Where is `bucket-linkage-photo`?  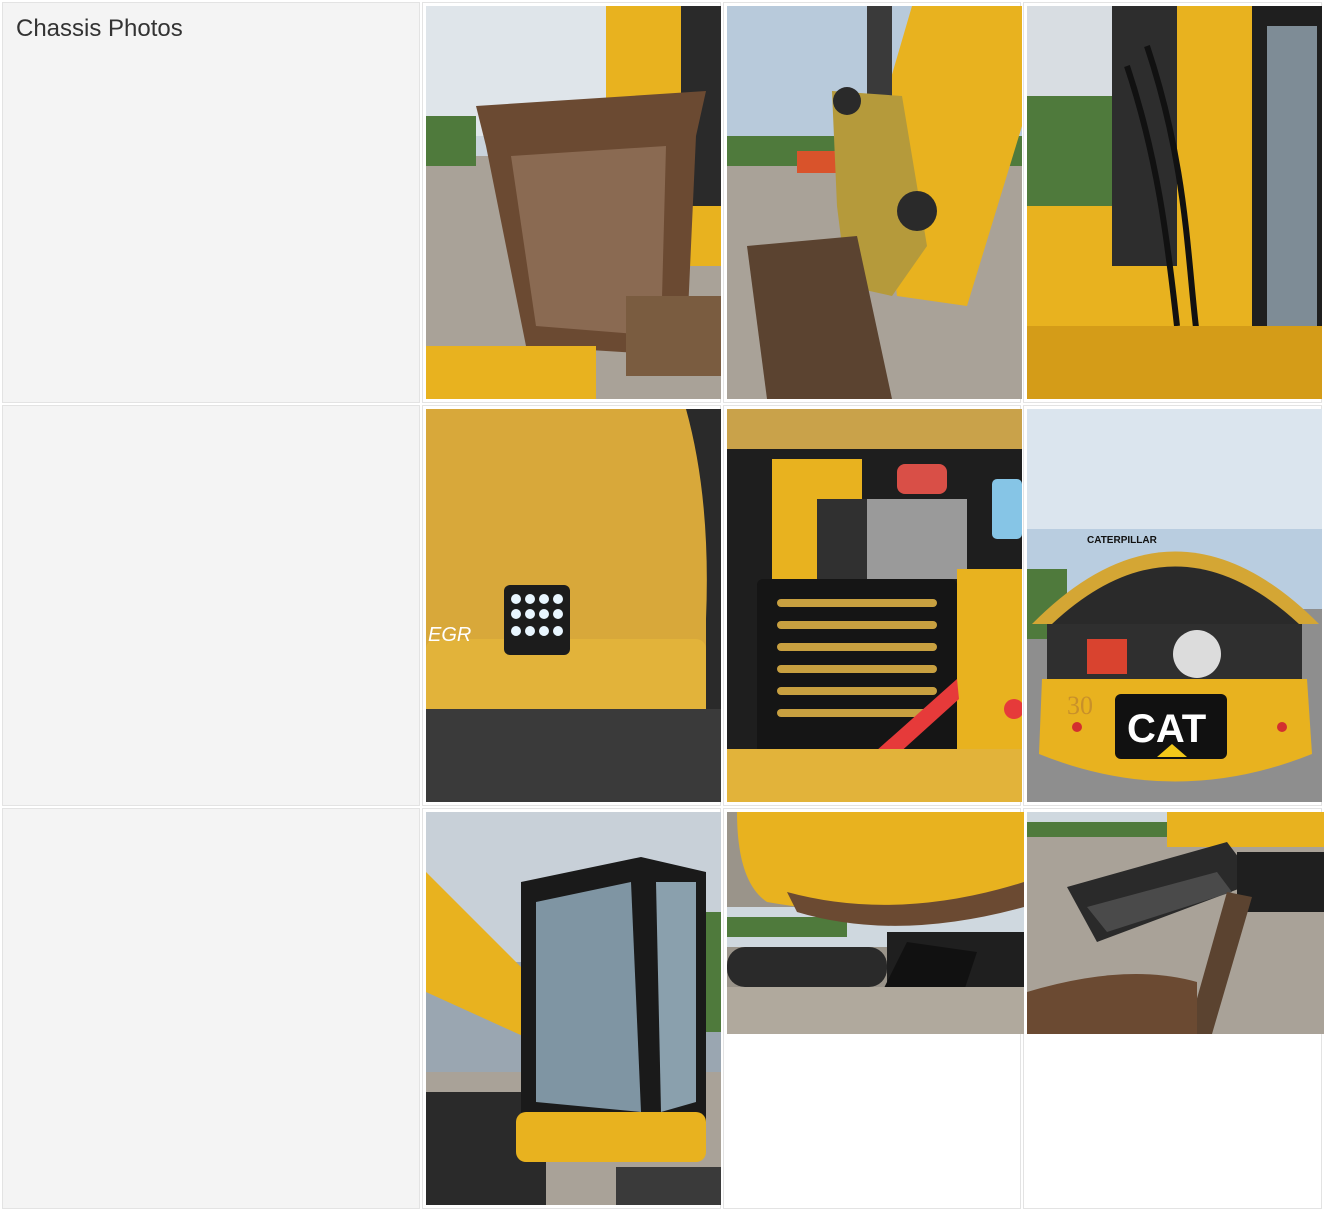 bucket-linkage-photo is located at coordinates (874, 202).